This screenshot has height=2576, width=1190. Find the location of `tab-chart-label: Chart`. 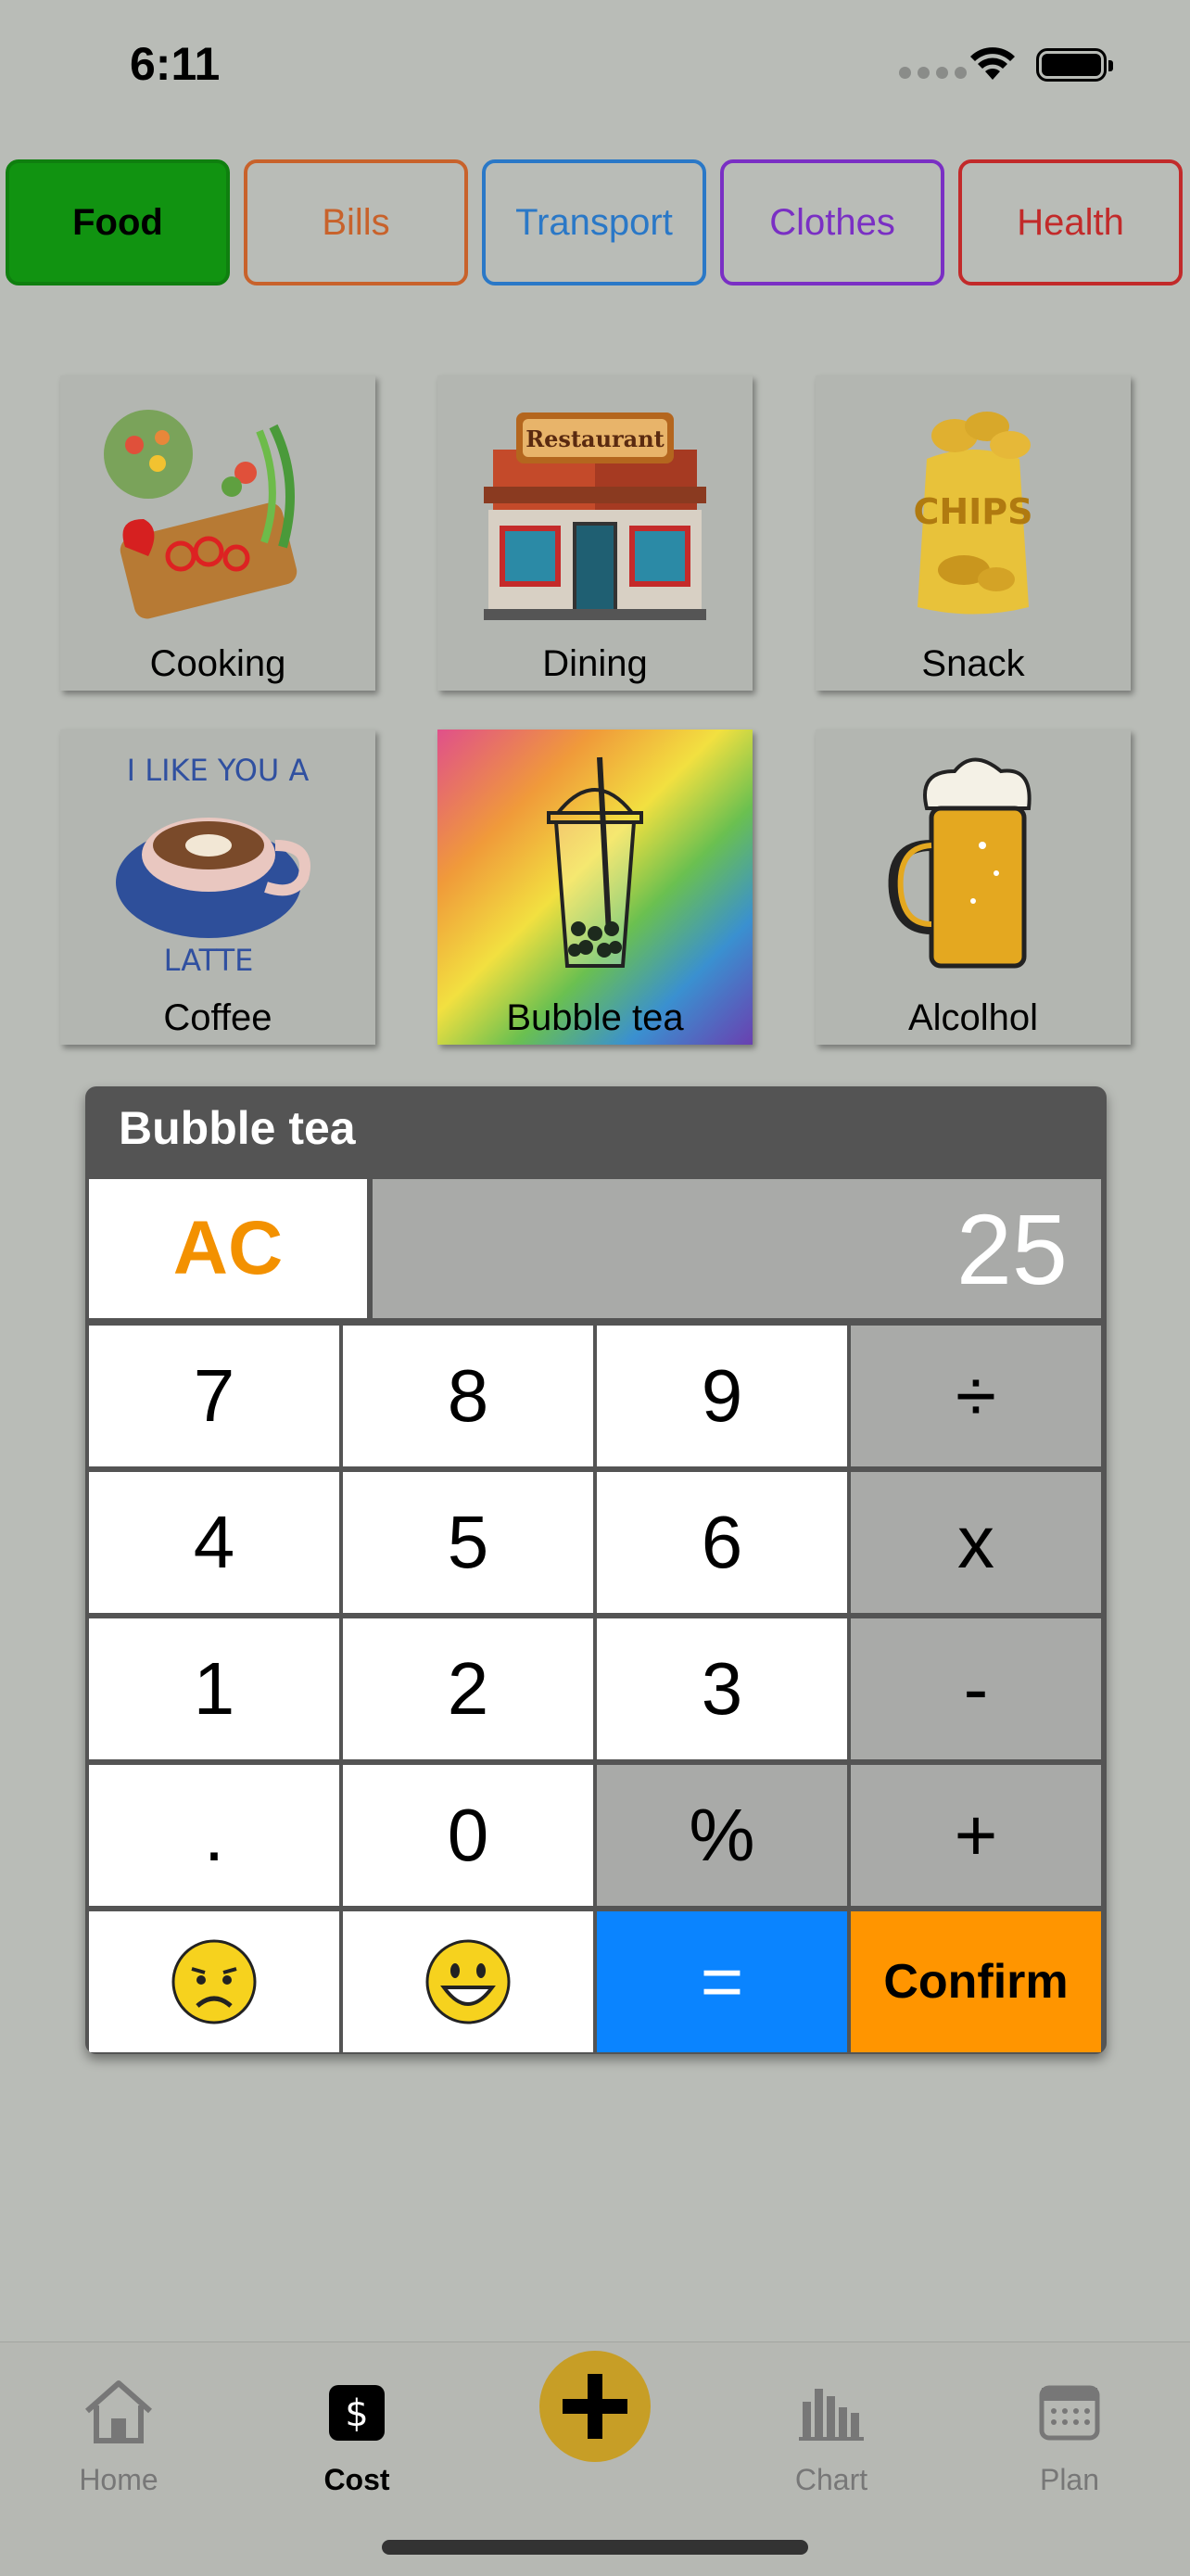

tab-chart-label: Chart is located at coordinates (831, 2479).